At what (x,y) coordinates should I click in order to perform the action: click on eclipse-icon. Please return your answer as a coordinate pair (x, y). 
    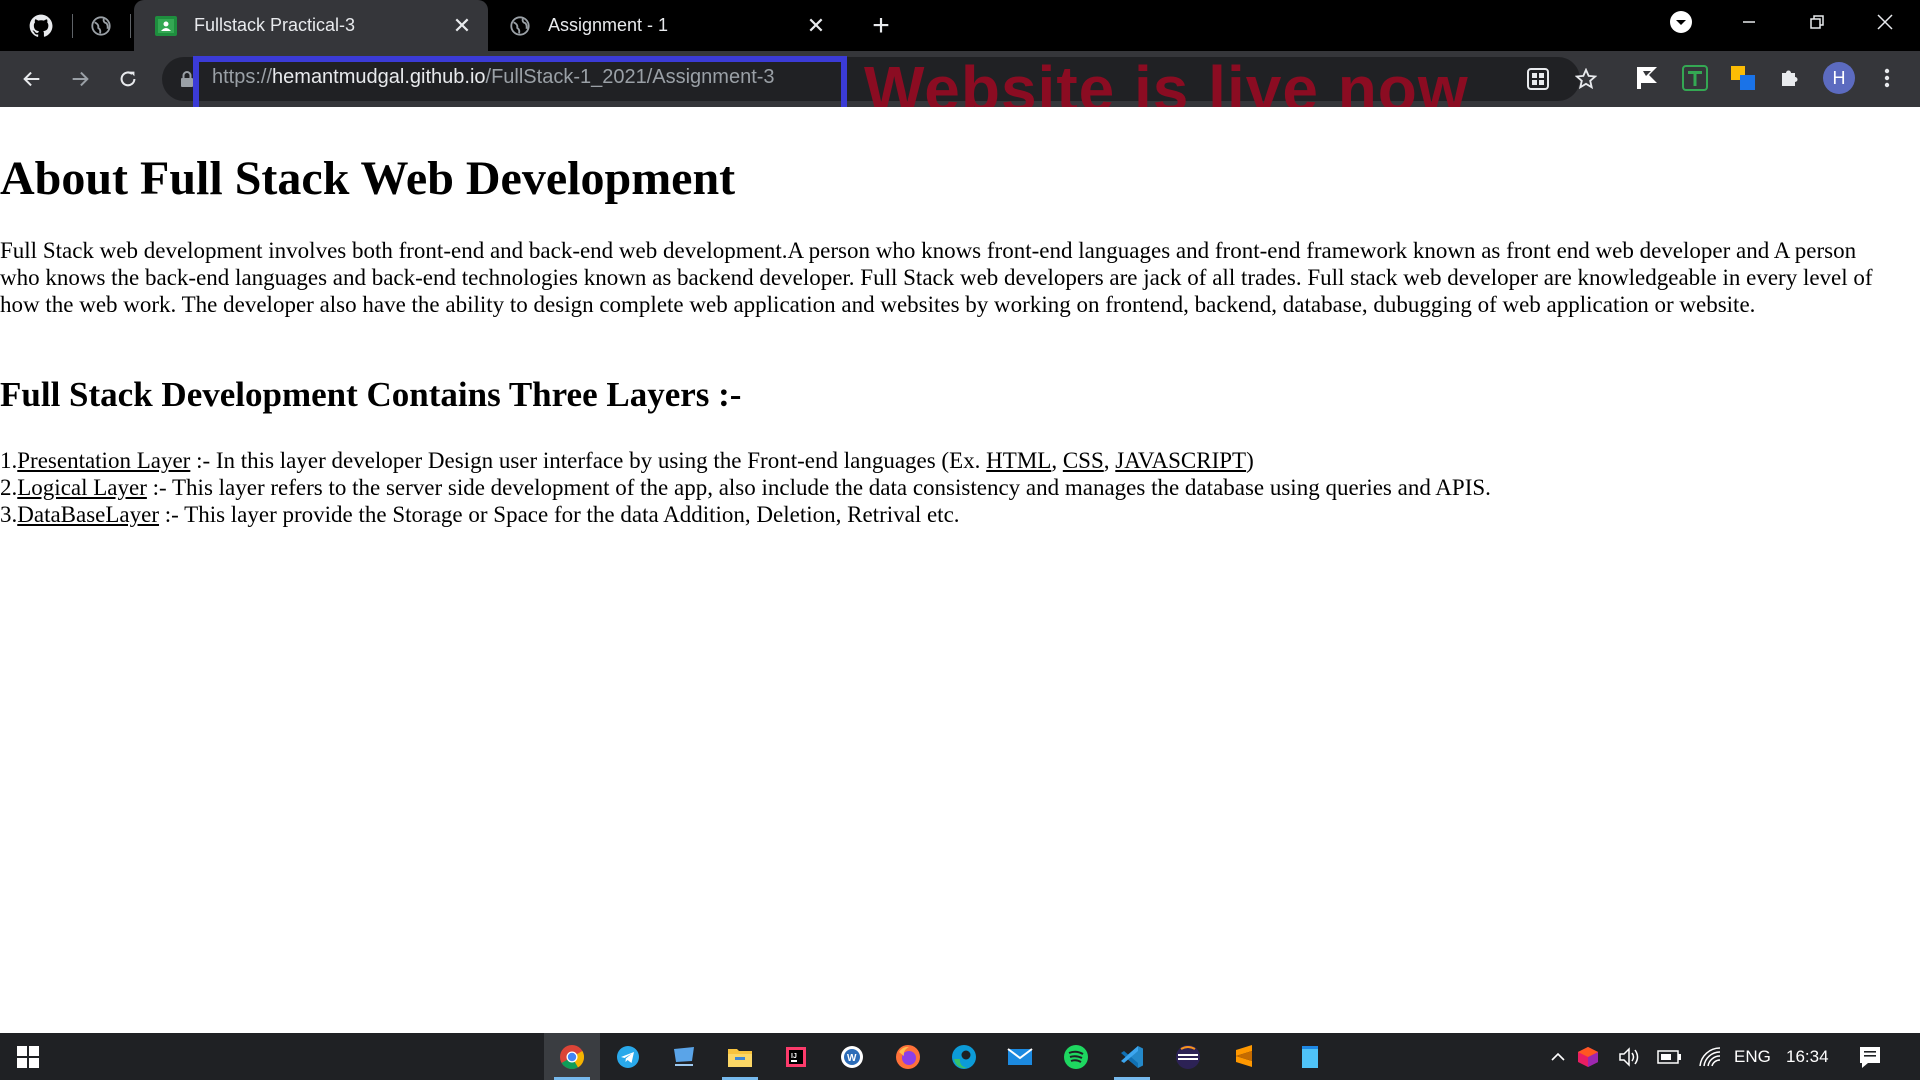
    Looking at the image, I should click on (1188, 1056).